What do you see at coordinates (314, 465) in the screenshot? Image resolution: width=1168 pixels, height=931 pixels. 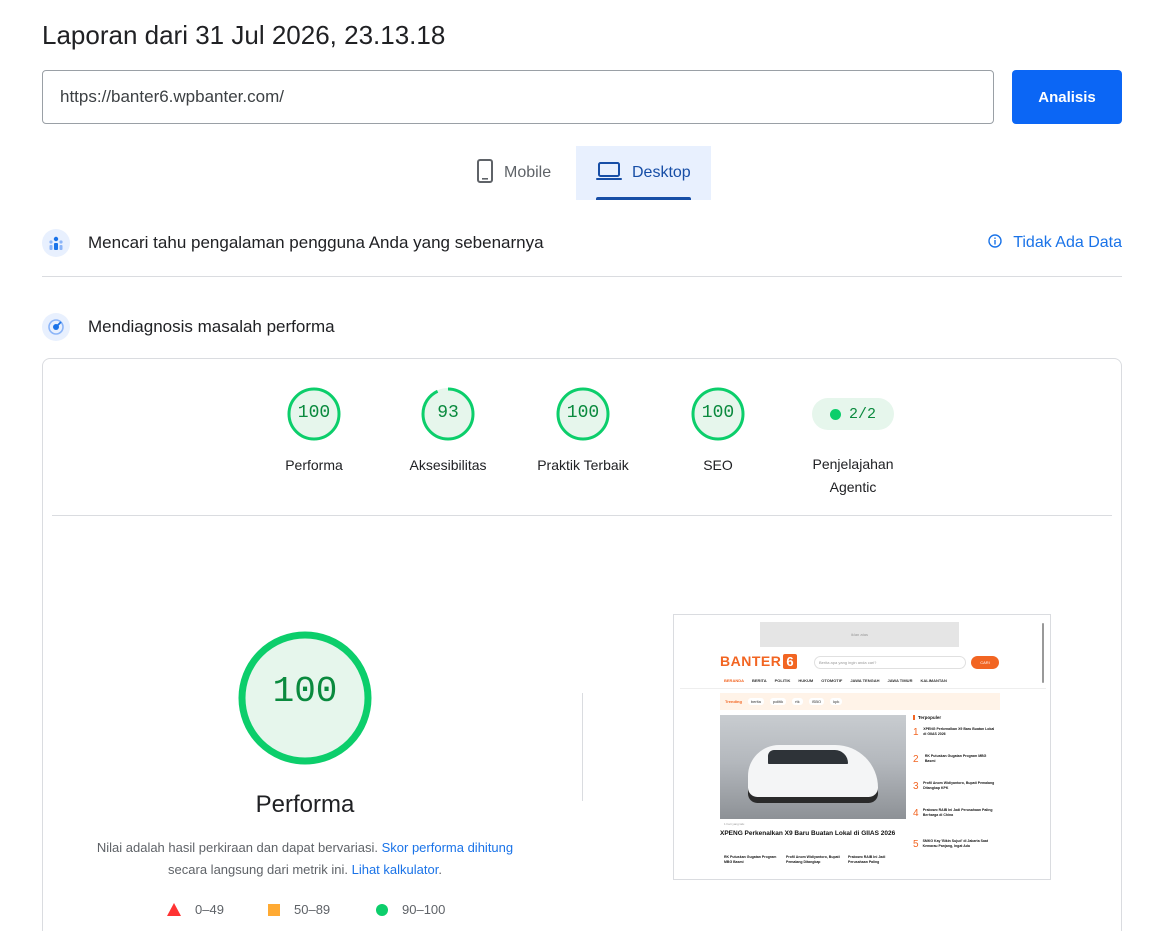 I see `score-label: Performa` at bounding box center [314, 465].